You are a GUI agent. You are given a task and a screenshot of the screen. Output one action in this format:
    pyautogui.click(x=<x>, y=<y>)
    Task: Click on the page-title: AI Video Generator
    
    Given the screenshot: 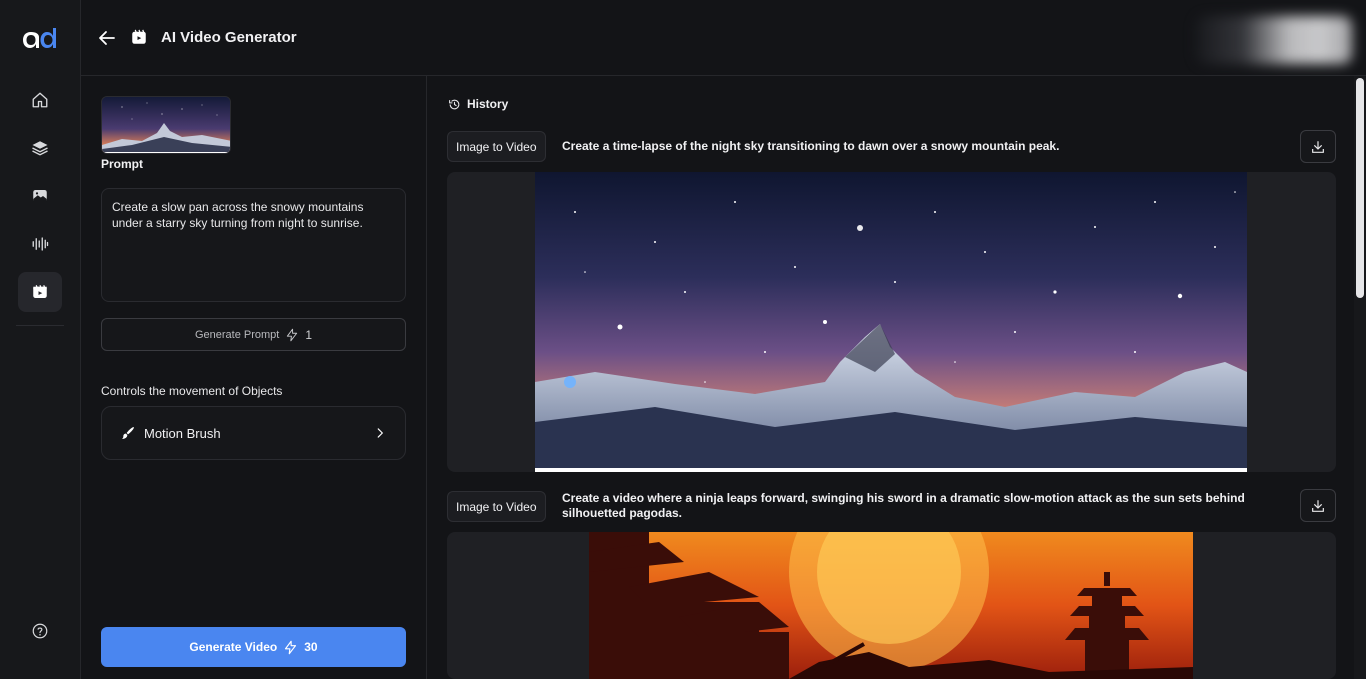 What is the action you would take?
    pyautogui.click(x=229, y=37)
    